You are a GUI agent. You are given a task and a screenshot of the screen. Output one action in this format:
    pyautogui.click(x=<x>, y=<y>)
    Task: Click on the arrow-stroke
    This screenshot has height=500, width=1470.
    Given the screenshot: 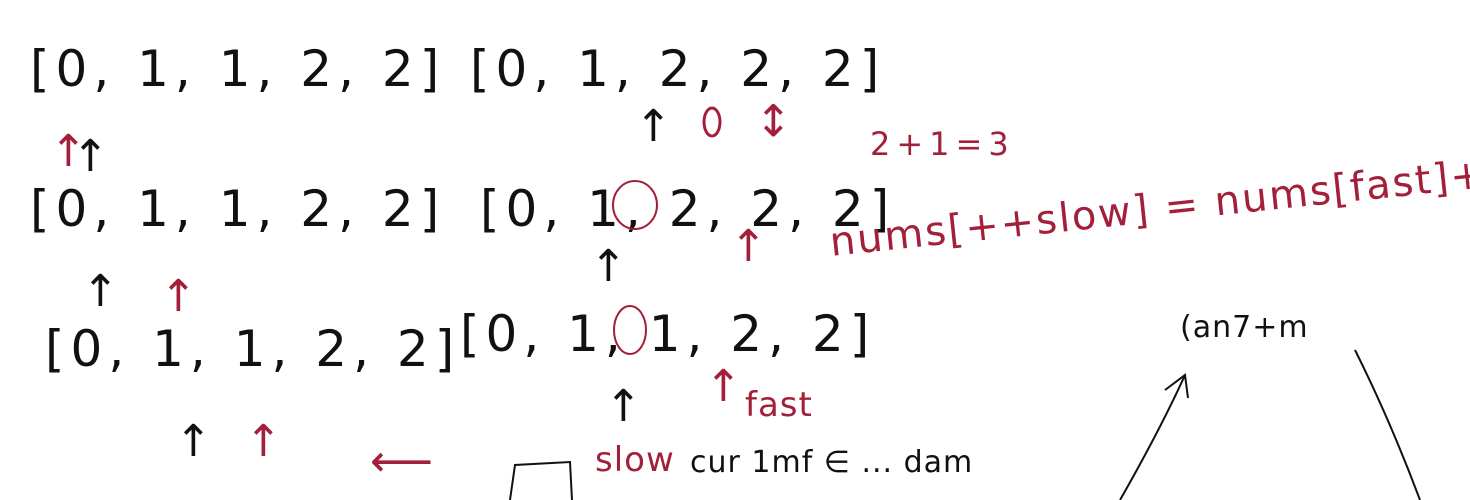 What is the action you would take?
    pyautogui.click(x=1152, y=437)
    